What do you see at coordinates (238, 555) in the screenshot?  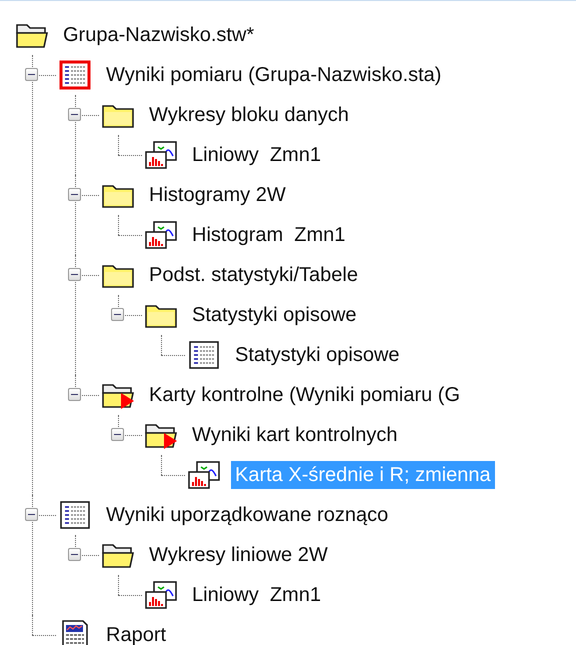 I see `tree-item-label: Wykresy liniowe 2W` at bounding box center [238, 555].